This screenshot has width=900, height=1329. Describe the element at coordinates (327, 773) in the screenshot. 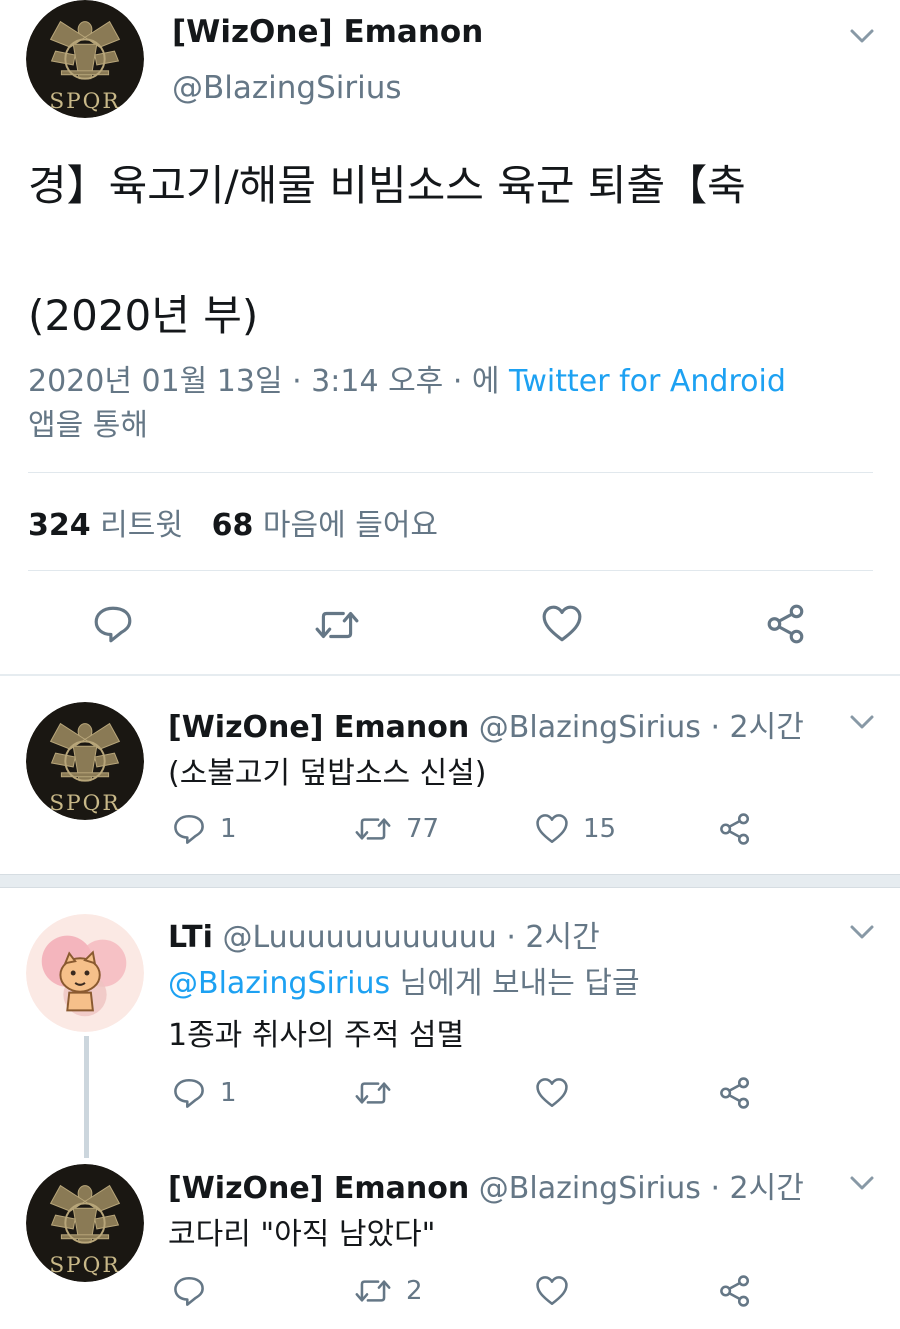

I see `reply-text: (소불고기 덮밥소스 신설)` at that location.